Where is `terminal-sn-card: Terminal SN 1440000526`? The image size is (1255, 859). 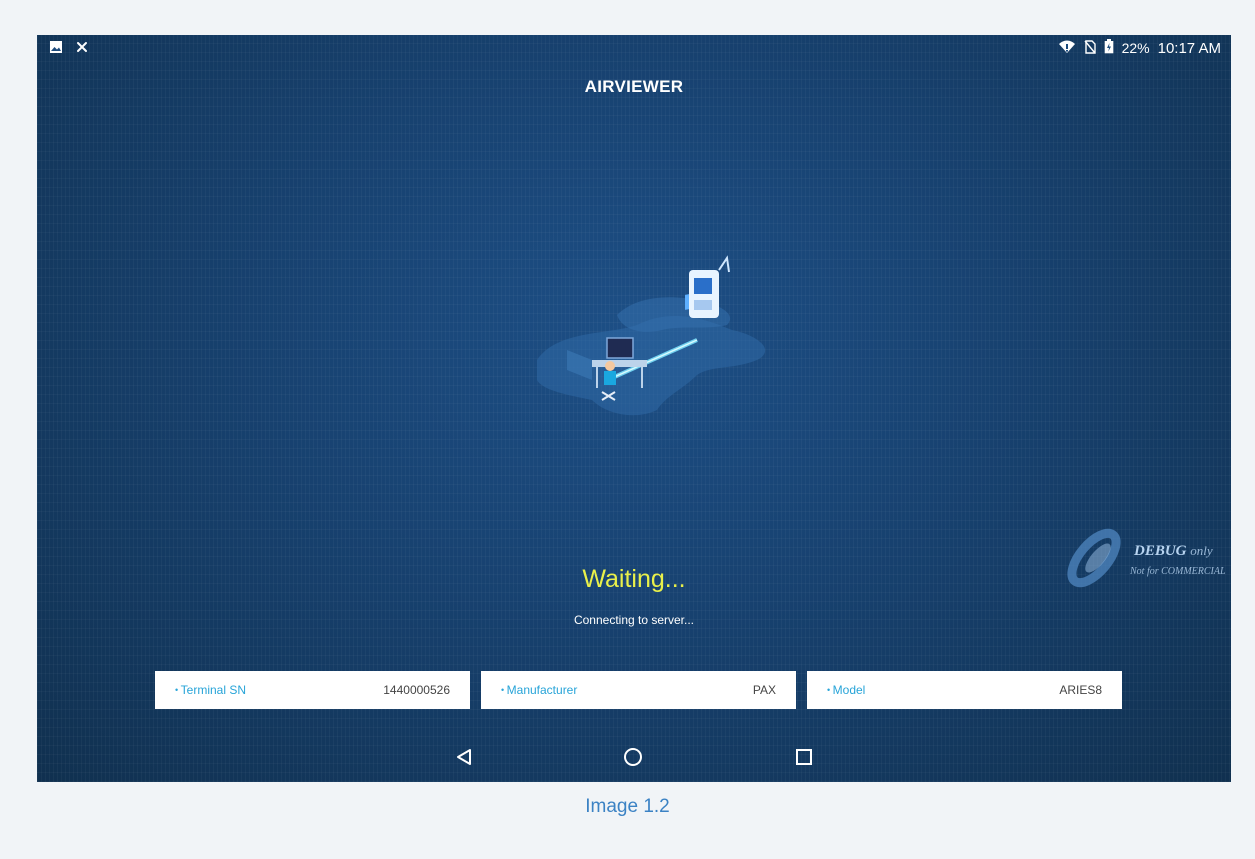
terminal-sn-card: Terminal SN 1440000526 is located at coordinates (312, 690).